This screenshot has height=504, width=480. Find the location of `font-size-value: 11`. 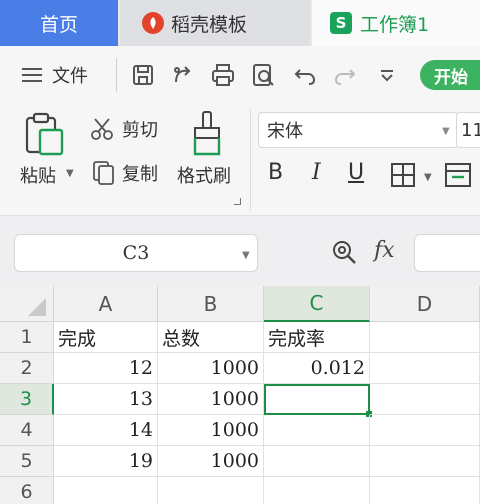

font-size-value: 11 is located at coordinates (470, 130).